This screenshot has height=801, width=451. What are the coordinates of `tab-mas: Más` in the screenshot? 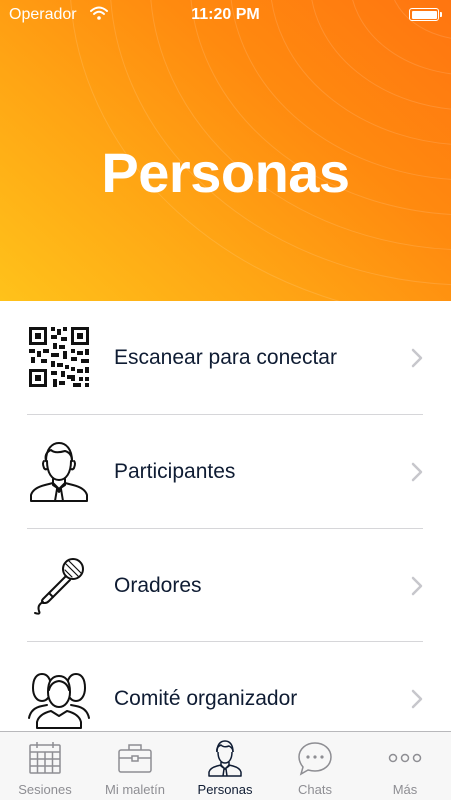 It's located at (405, 766).